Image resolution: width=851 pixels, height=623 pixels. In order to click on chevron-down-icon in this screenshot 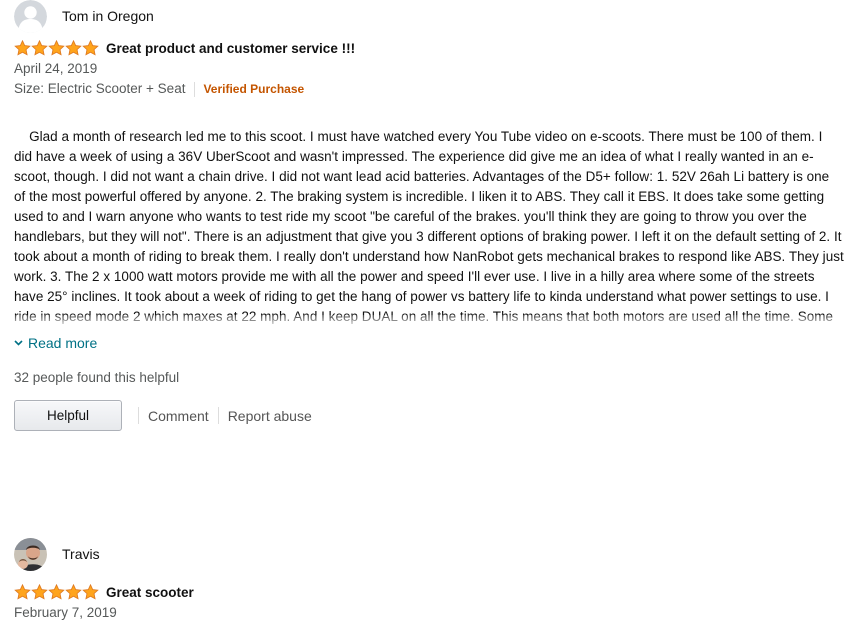, I will do `click(18, 343)`.